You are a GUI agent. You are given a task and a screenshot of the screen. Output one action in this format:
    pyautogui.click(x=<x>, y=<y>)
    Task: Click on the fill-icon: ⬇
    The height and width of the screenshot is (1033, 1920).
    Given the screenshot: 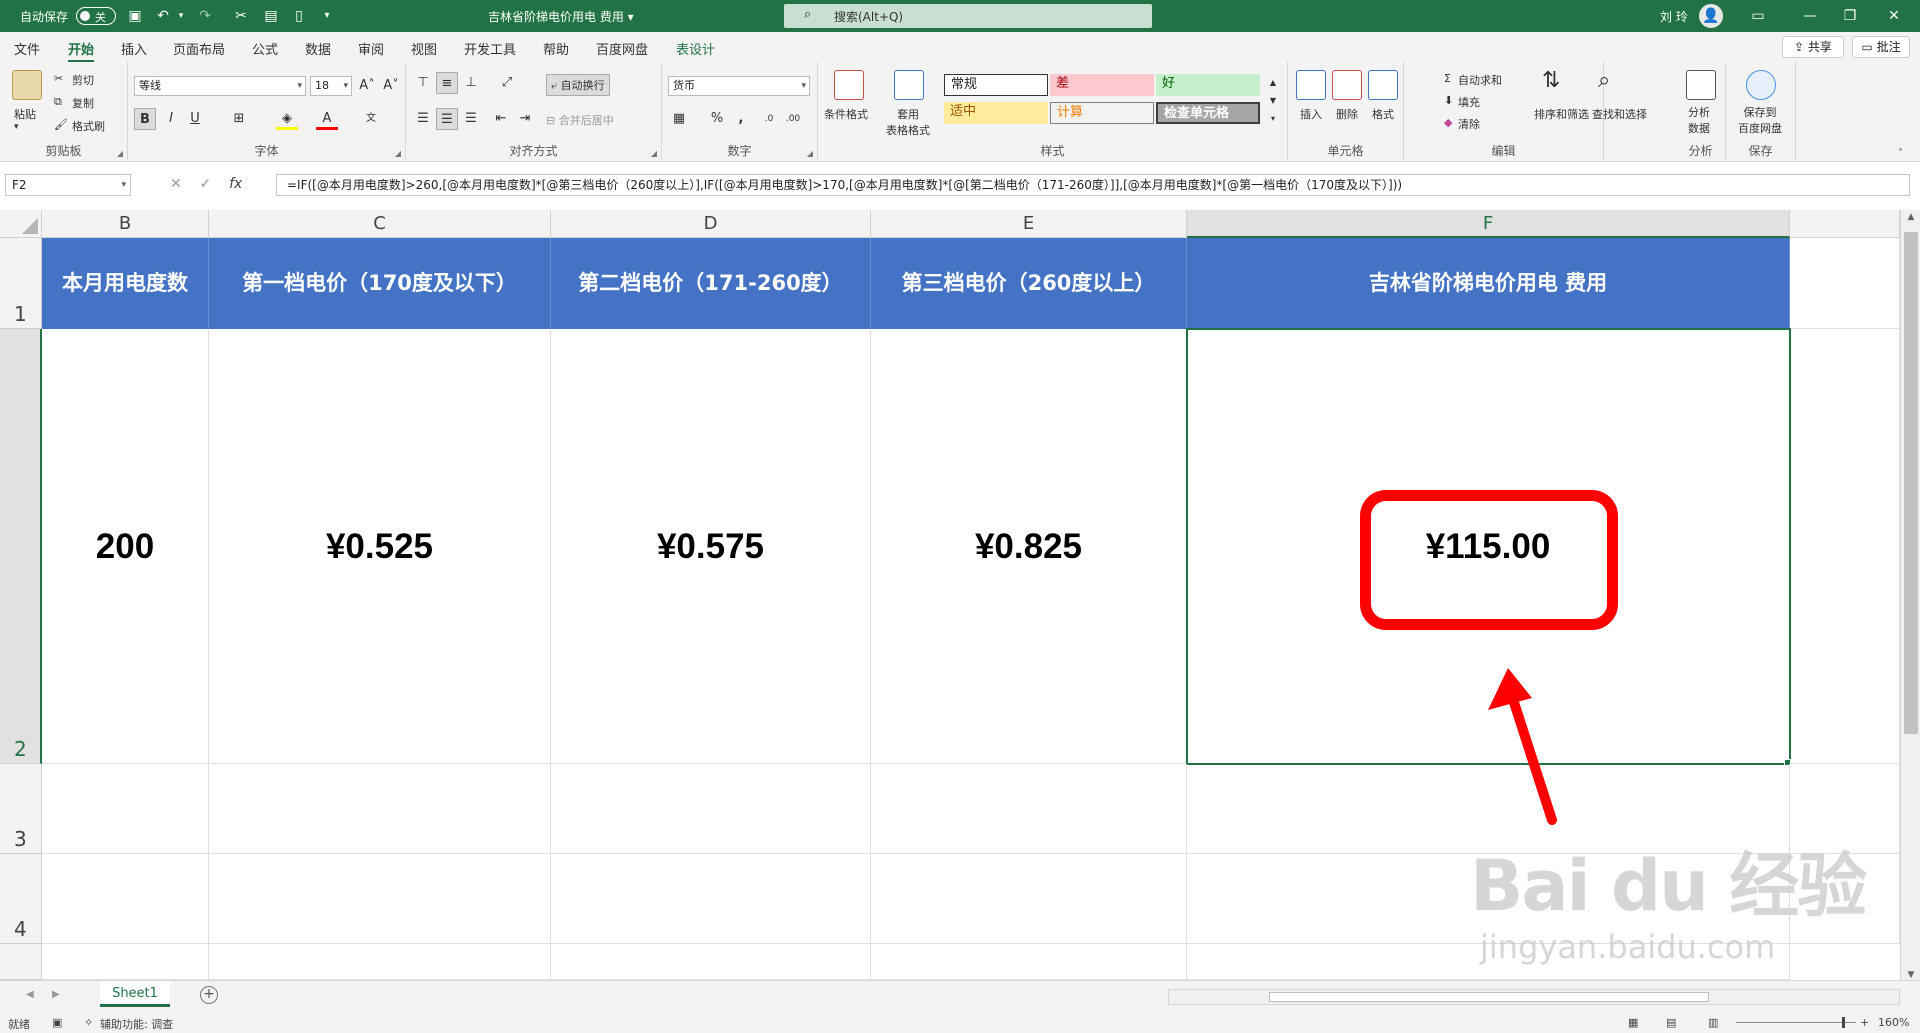 What is the action you would take?
    pyautogui.click(x=1448, y=100)
    